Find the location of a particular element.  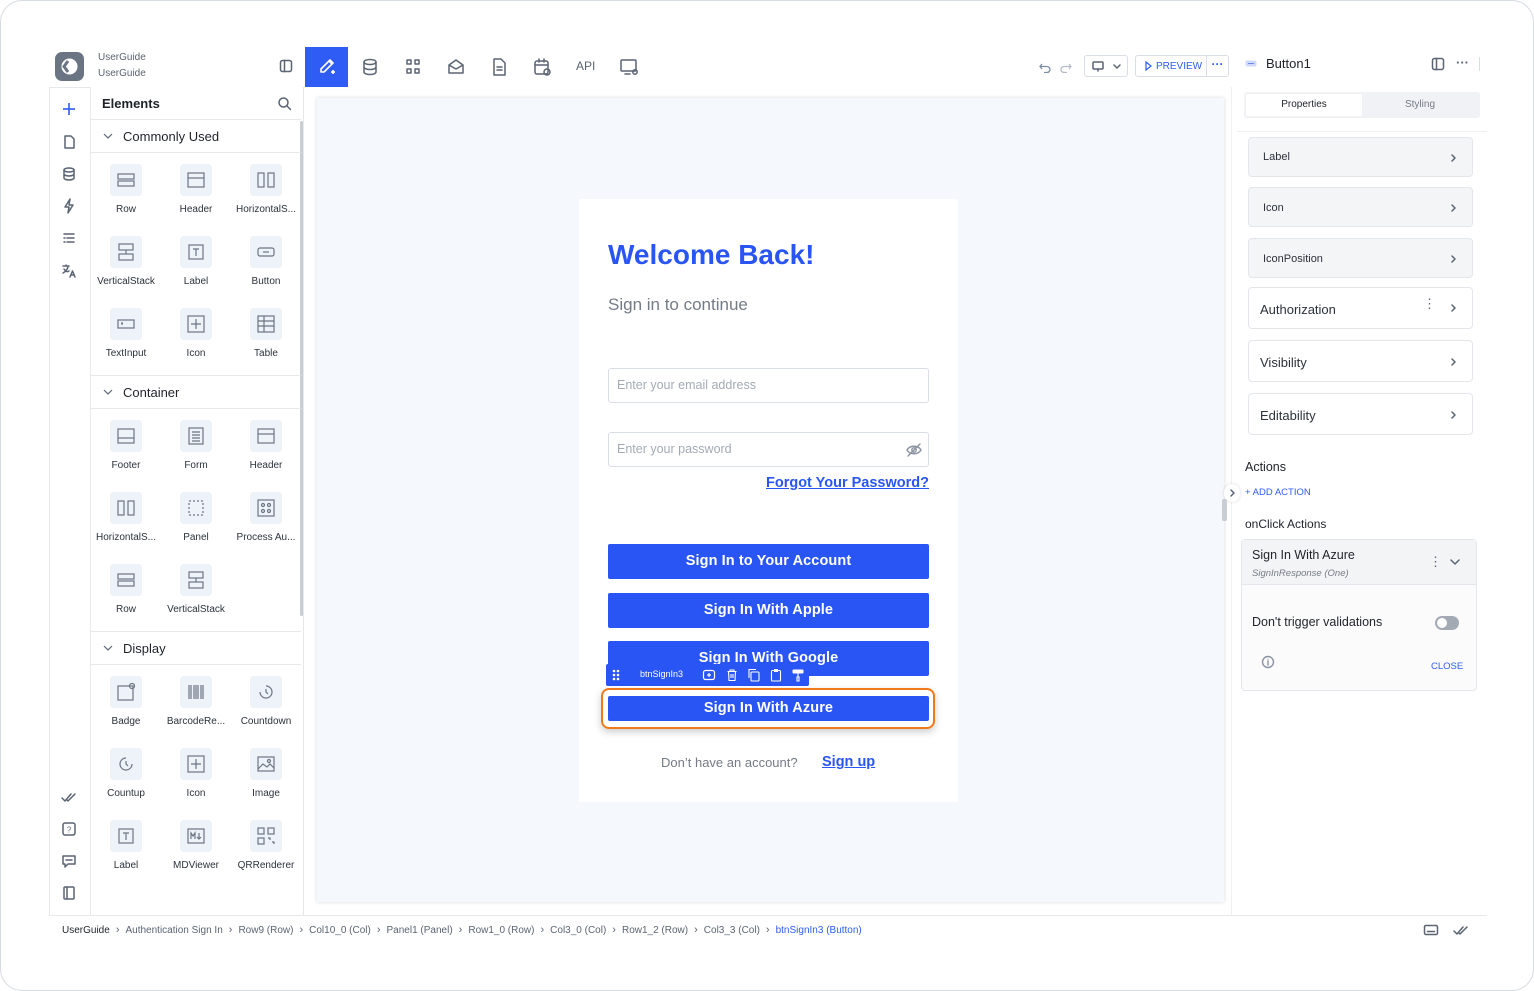

collapse-panel-icon is located at coordinates (286, 66).